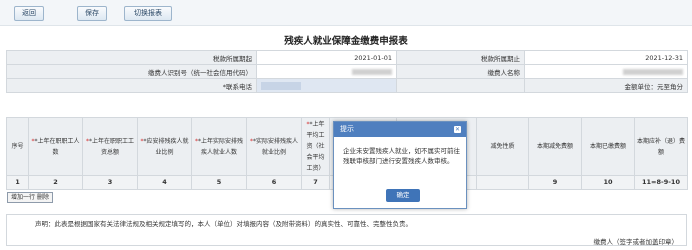 This screenshot has width=692, height=250. I want to click on ok-button: 确定, so click(403, 195).